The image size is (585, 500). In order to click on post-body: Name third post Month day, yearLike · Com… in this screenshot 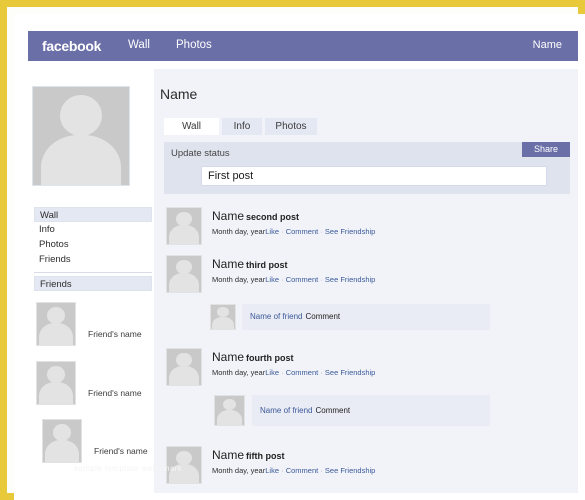, I will do `click(293, 269)`.